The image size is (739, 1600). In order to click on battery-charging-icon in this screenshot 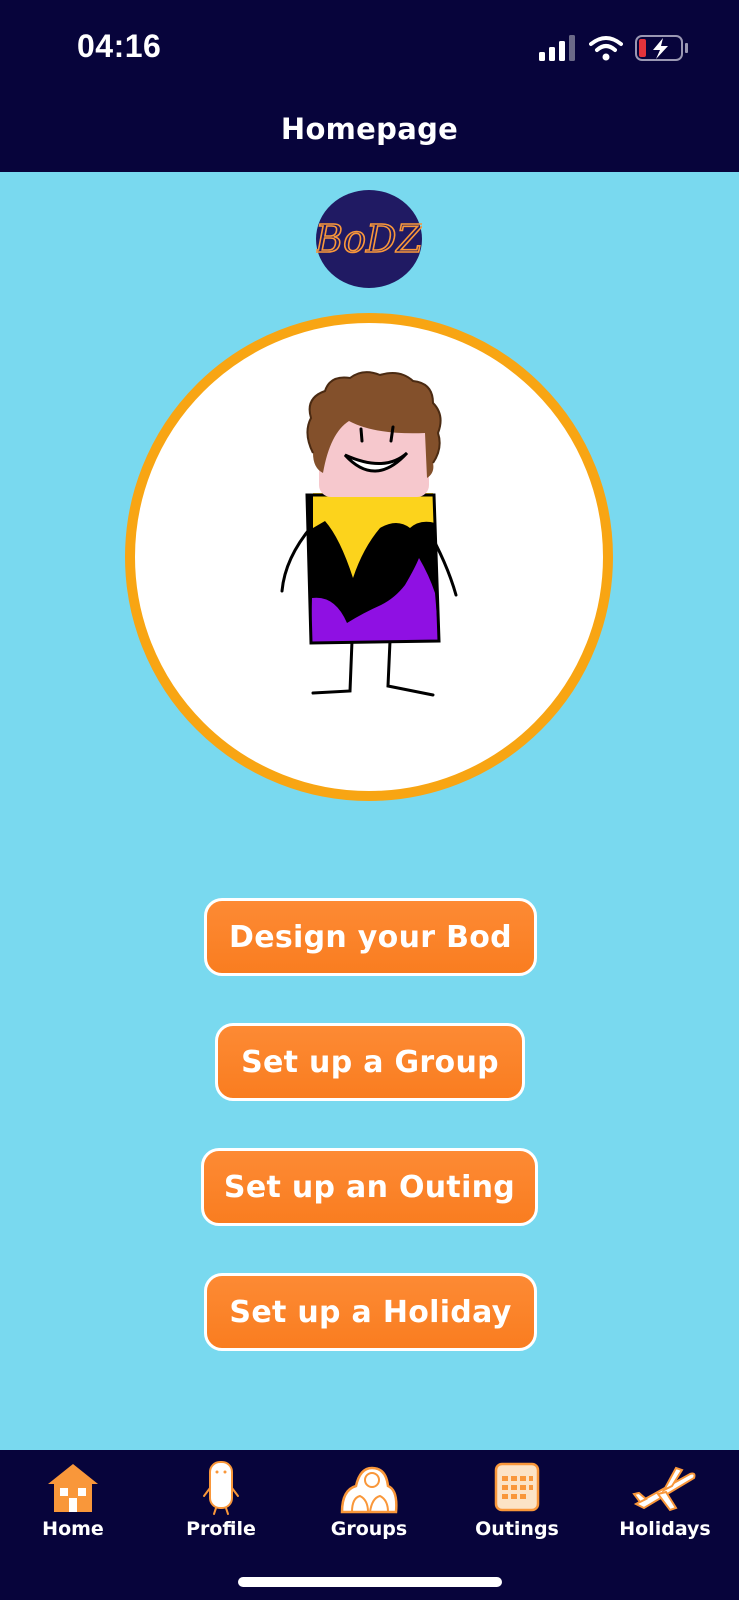, I will do `click(661, 48)`.